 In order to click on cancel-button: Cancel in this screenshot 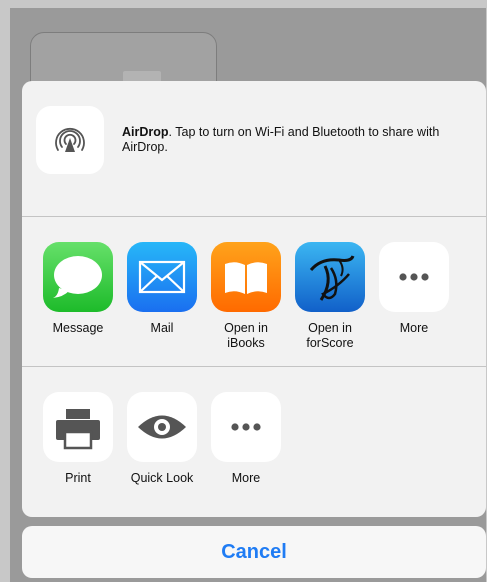, I will do `click(254, 552)`.